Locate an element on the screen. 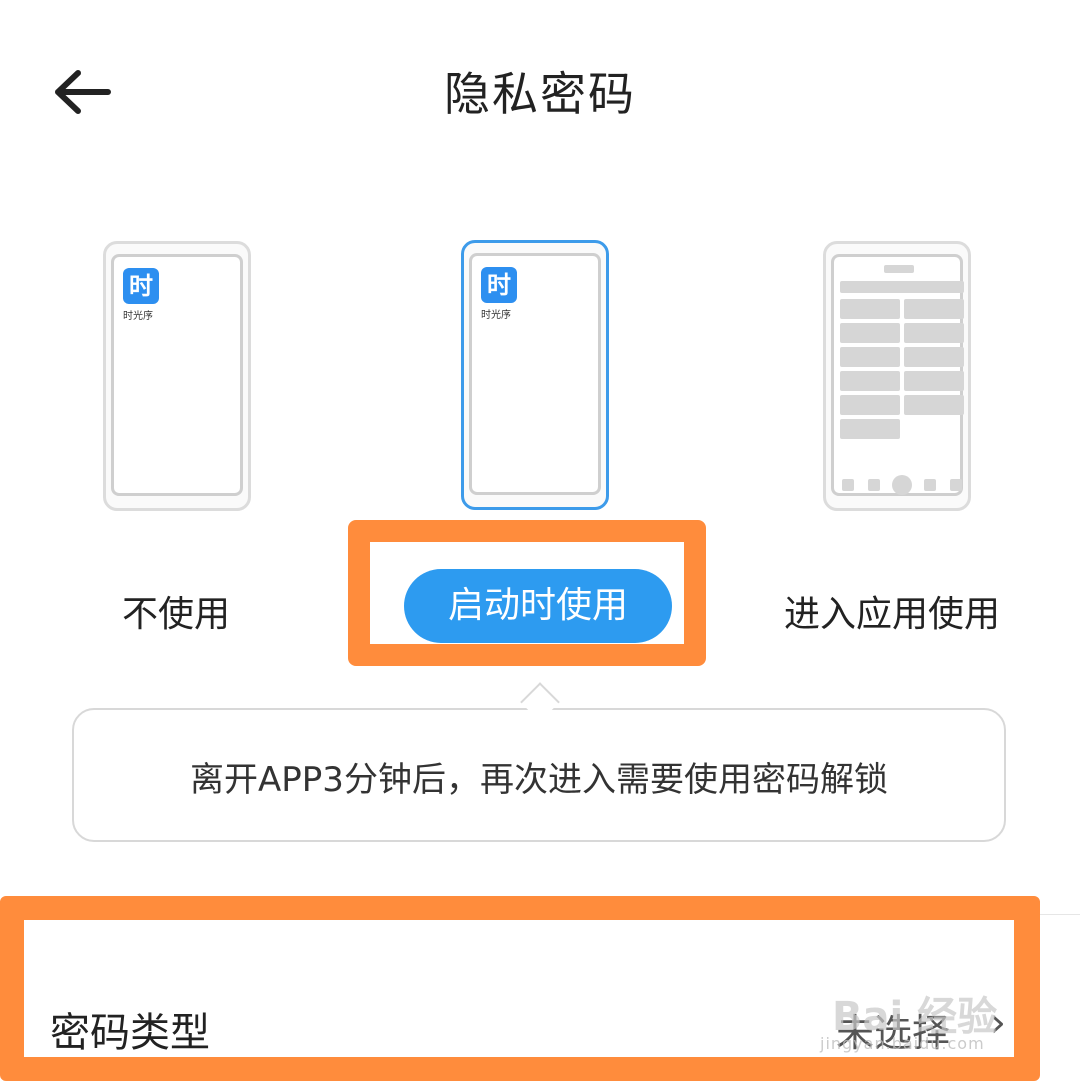  tooltip-text: 离开APP3分钟后，再次进入需要使用密码解锁 is located at coordinates (539, 780).